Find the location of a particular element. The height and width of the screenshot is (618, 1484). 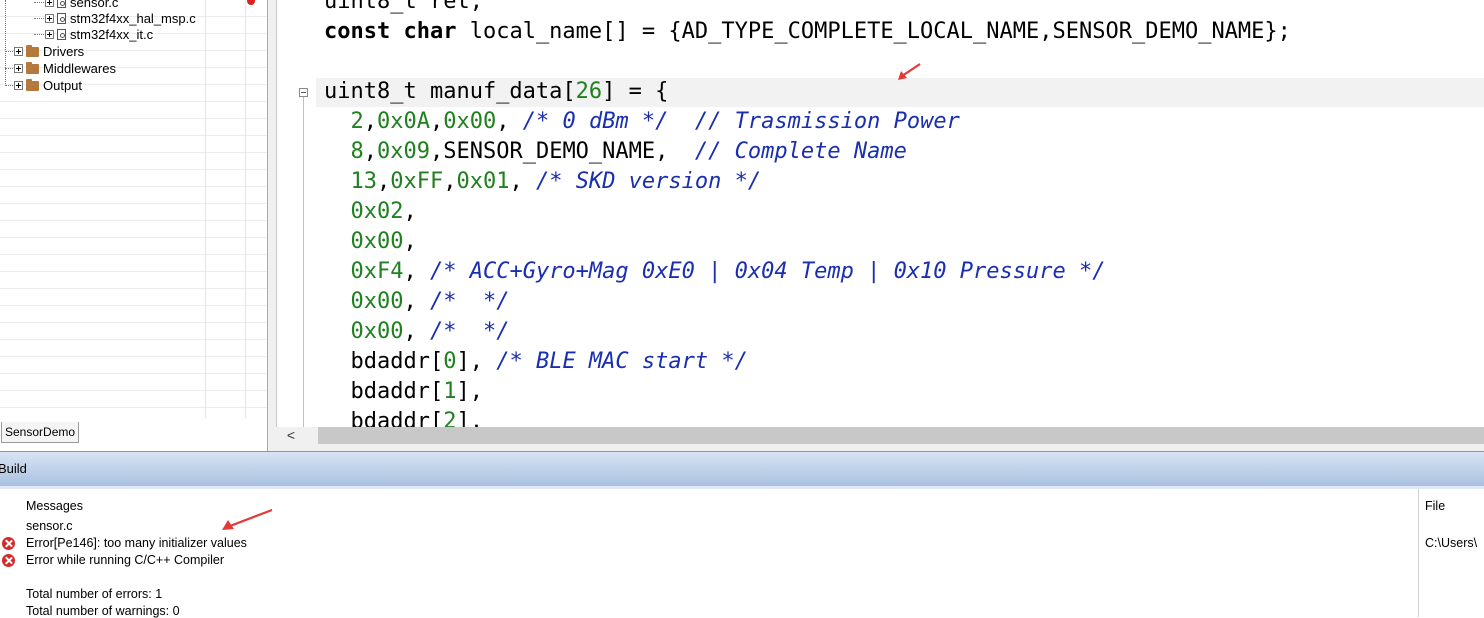

tree-item-label: Drivers is located at coordinates (64, 51).